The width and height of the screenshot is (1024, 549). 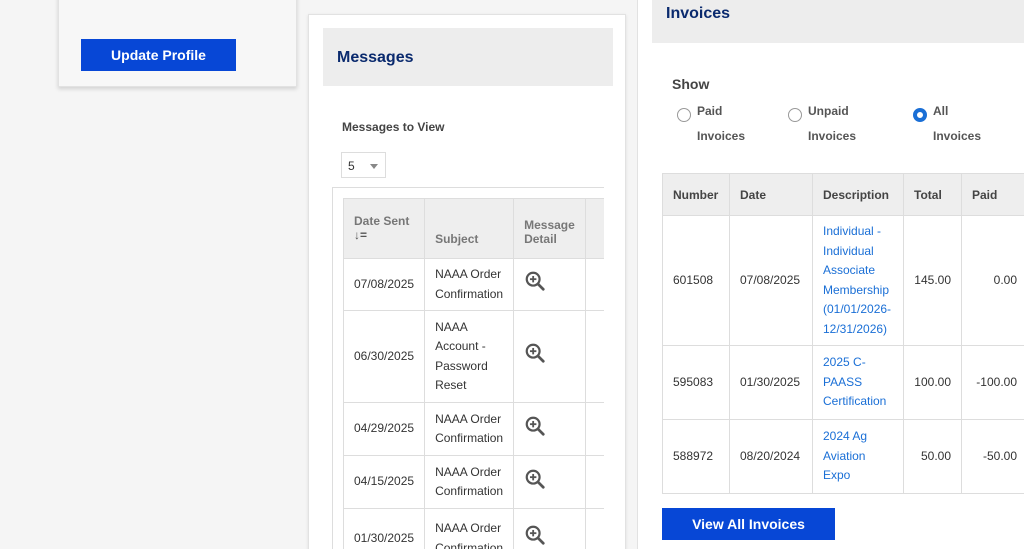 What do you see at coordinates (469, 356) in the screenshot?
I see `message-subject: NAAA Account - Password Reset` at bounding box center [469, 356].